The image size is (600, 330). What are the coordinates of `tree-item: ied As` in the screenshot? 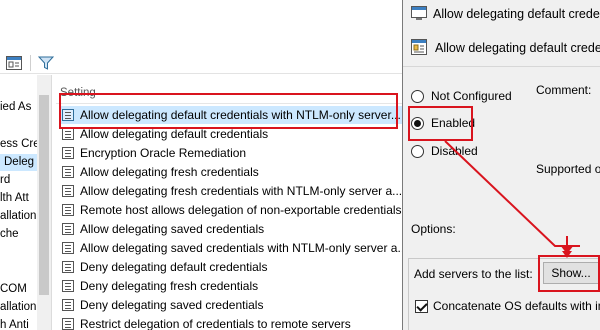 It's located at (15, 107).